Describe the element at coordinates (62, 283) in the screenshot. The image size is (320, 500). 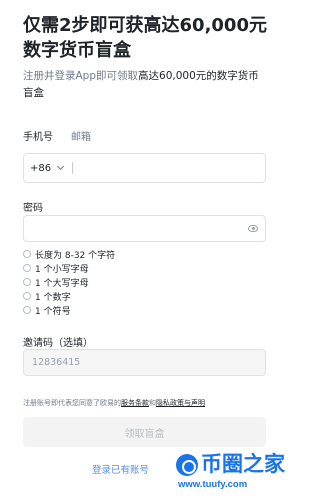
I see `rule-text: 1 个大写字母` at that location.